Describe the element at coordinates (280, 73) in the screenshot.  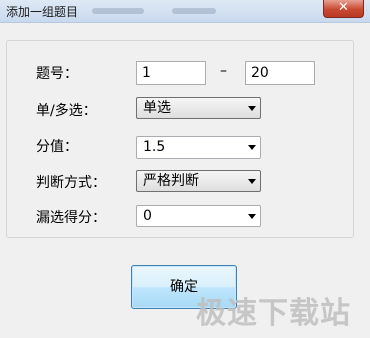
I see `question-to-input: 20` at that location.